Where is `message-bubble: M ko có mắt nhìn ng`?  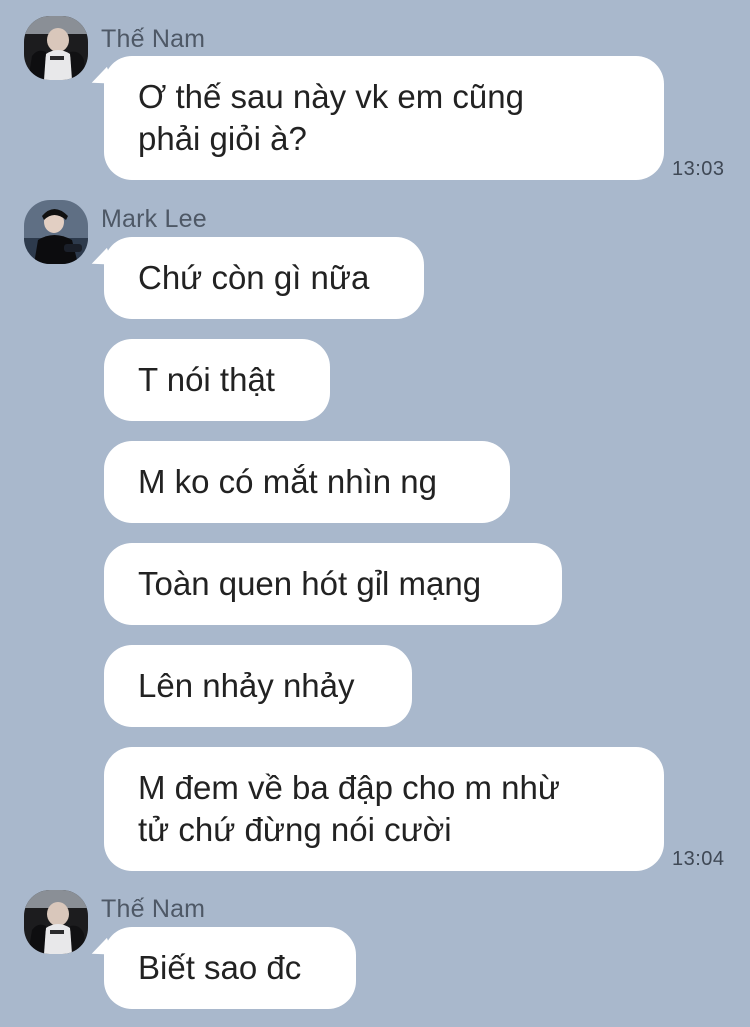 message-bubble: M ko có mắt nhìn ng is located at coordinates (307, 482).